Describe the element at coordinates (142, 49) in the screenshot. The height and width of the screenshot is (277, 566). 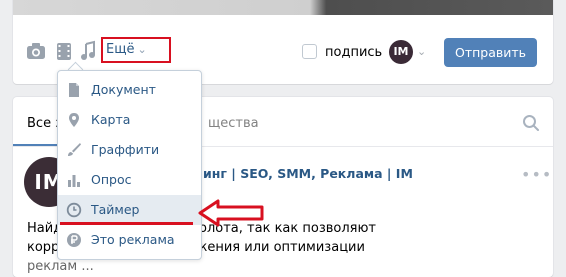
I see `chevron-down-icon: ⌄` at that location.